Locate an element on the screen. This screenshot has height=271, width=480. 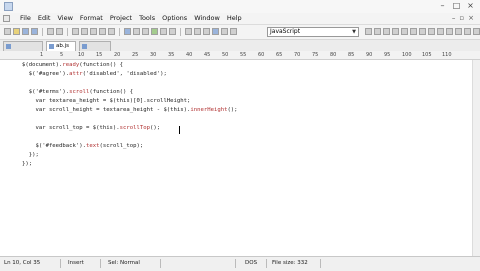
tool-5-icon is located at coordinates (404, 31).